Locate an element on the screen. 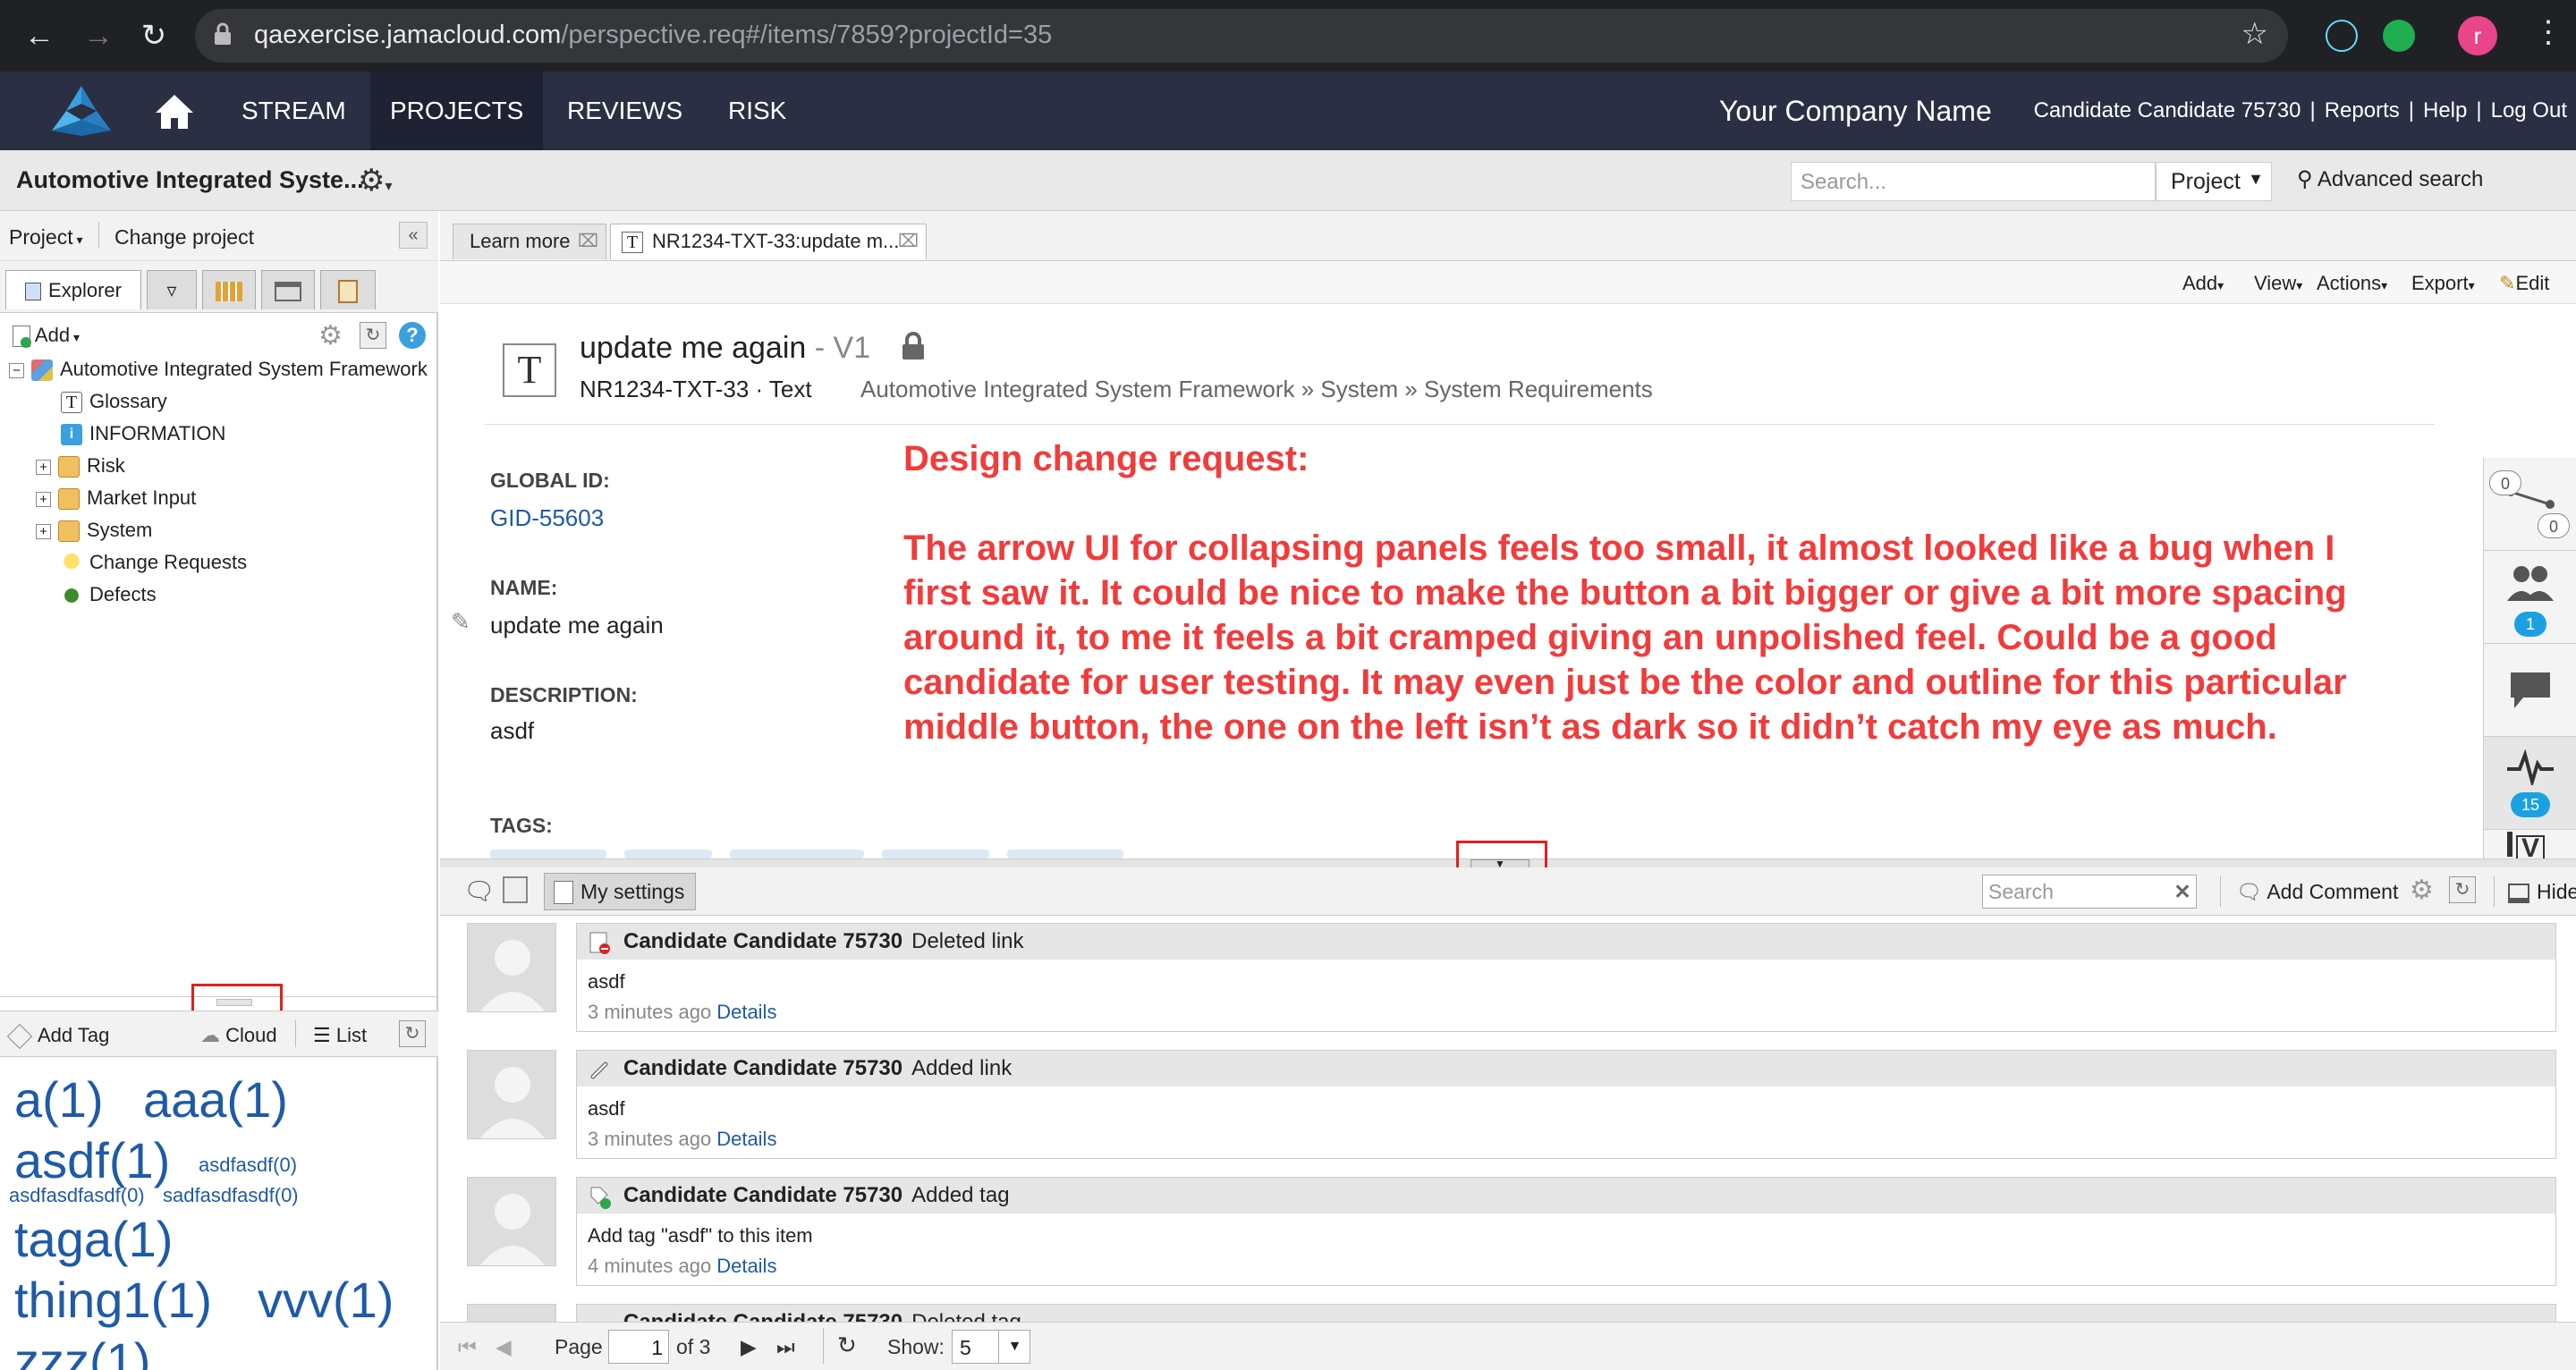 The height and width of the screenshot is (1370, 2576). tag-link: zzz(1) is located at coordinates (82, 1353).